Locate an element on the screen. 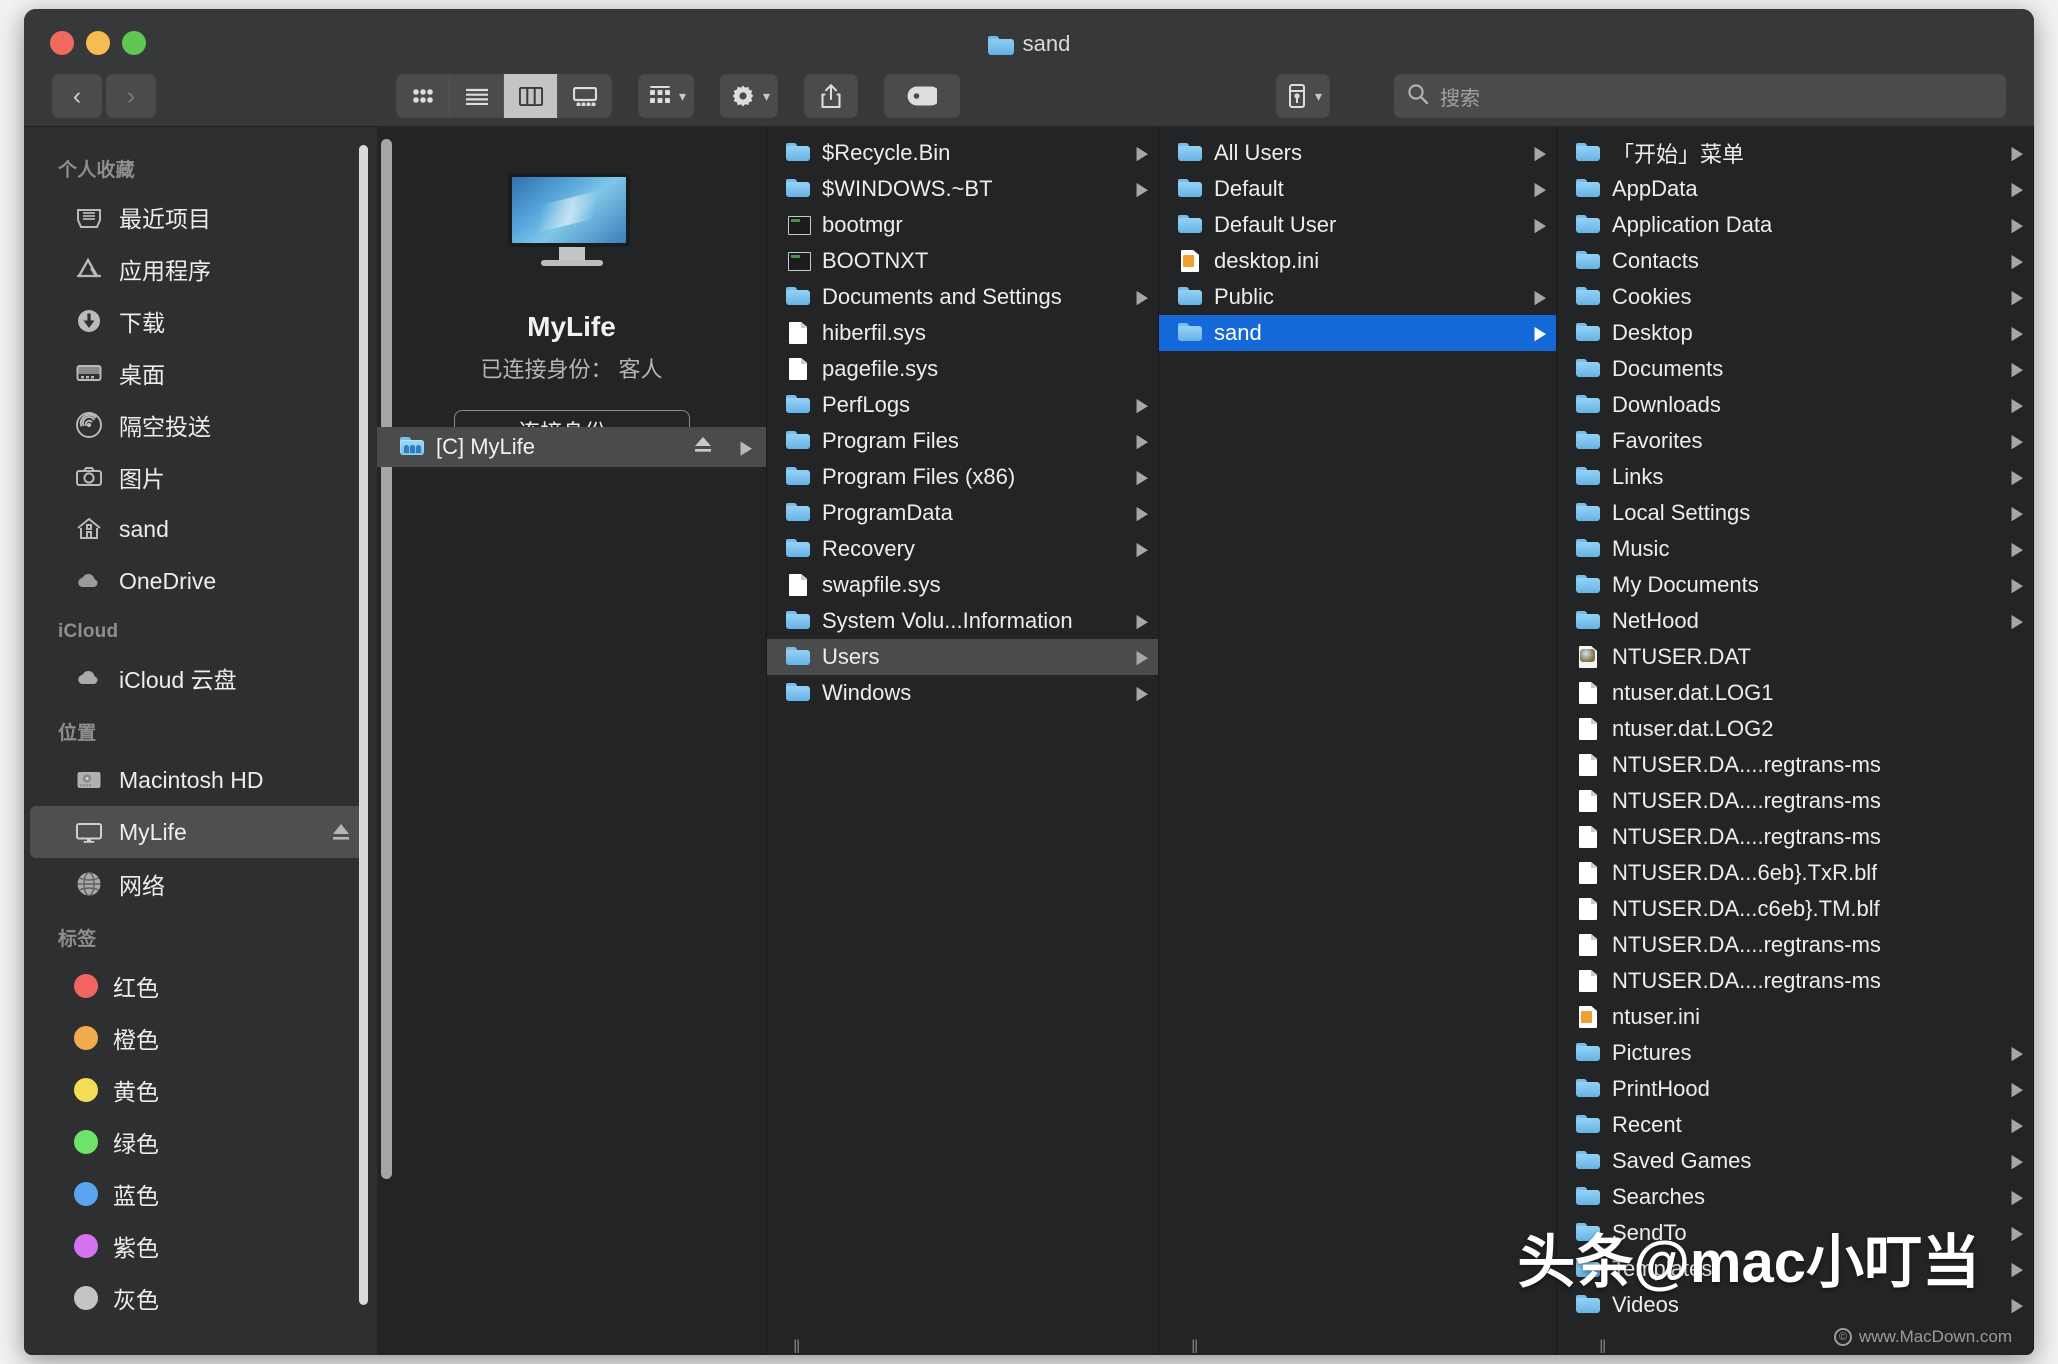 The height and width of the screenshot is (1364, 2058). sidebar-scrollbar is located at coordinates (363, 725).